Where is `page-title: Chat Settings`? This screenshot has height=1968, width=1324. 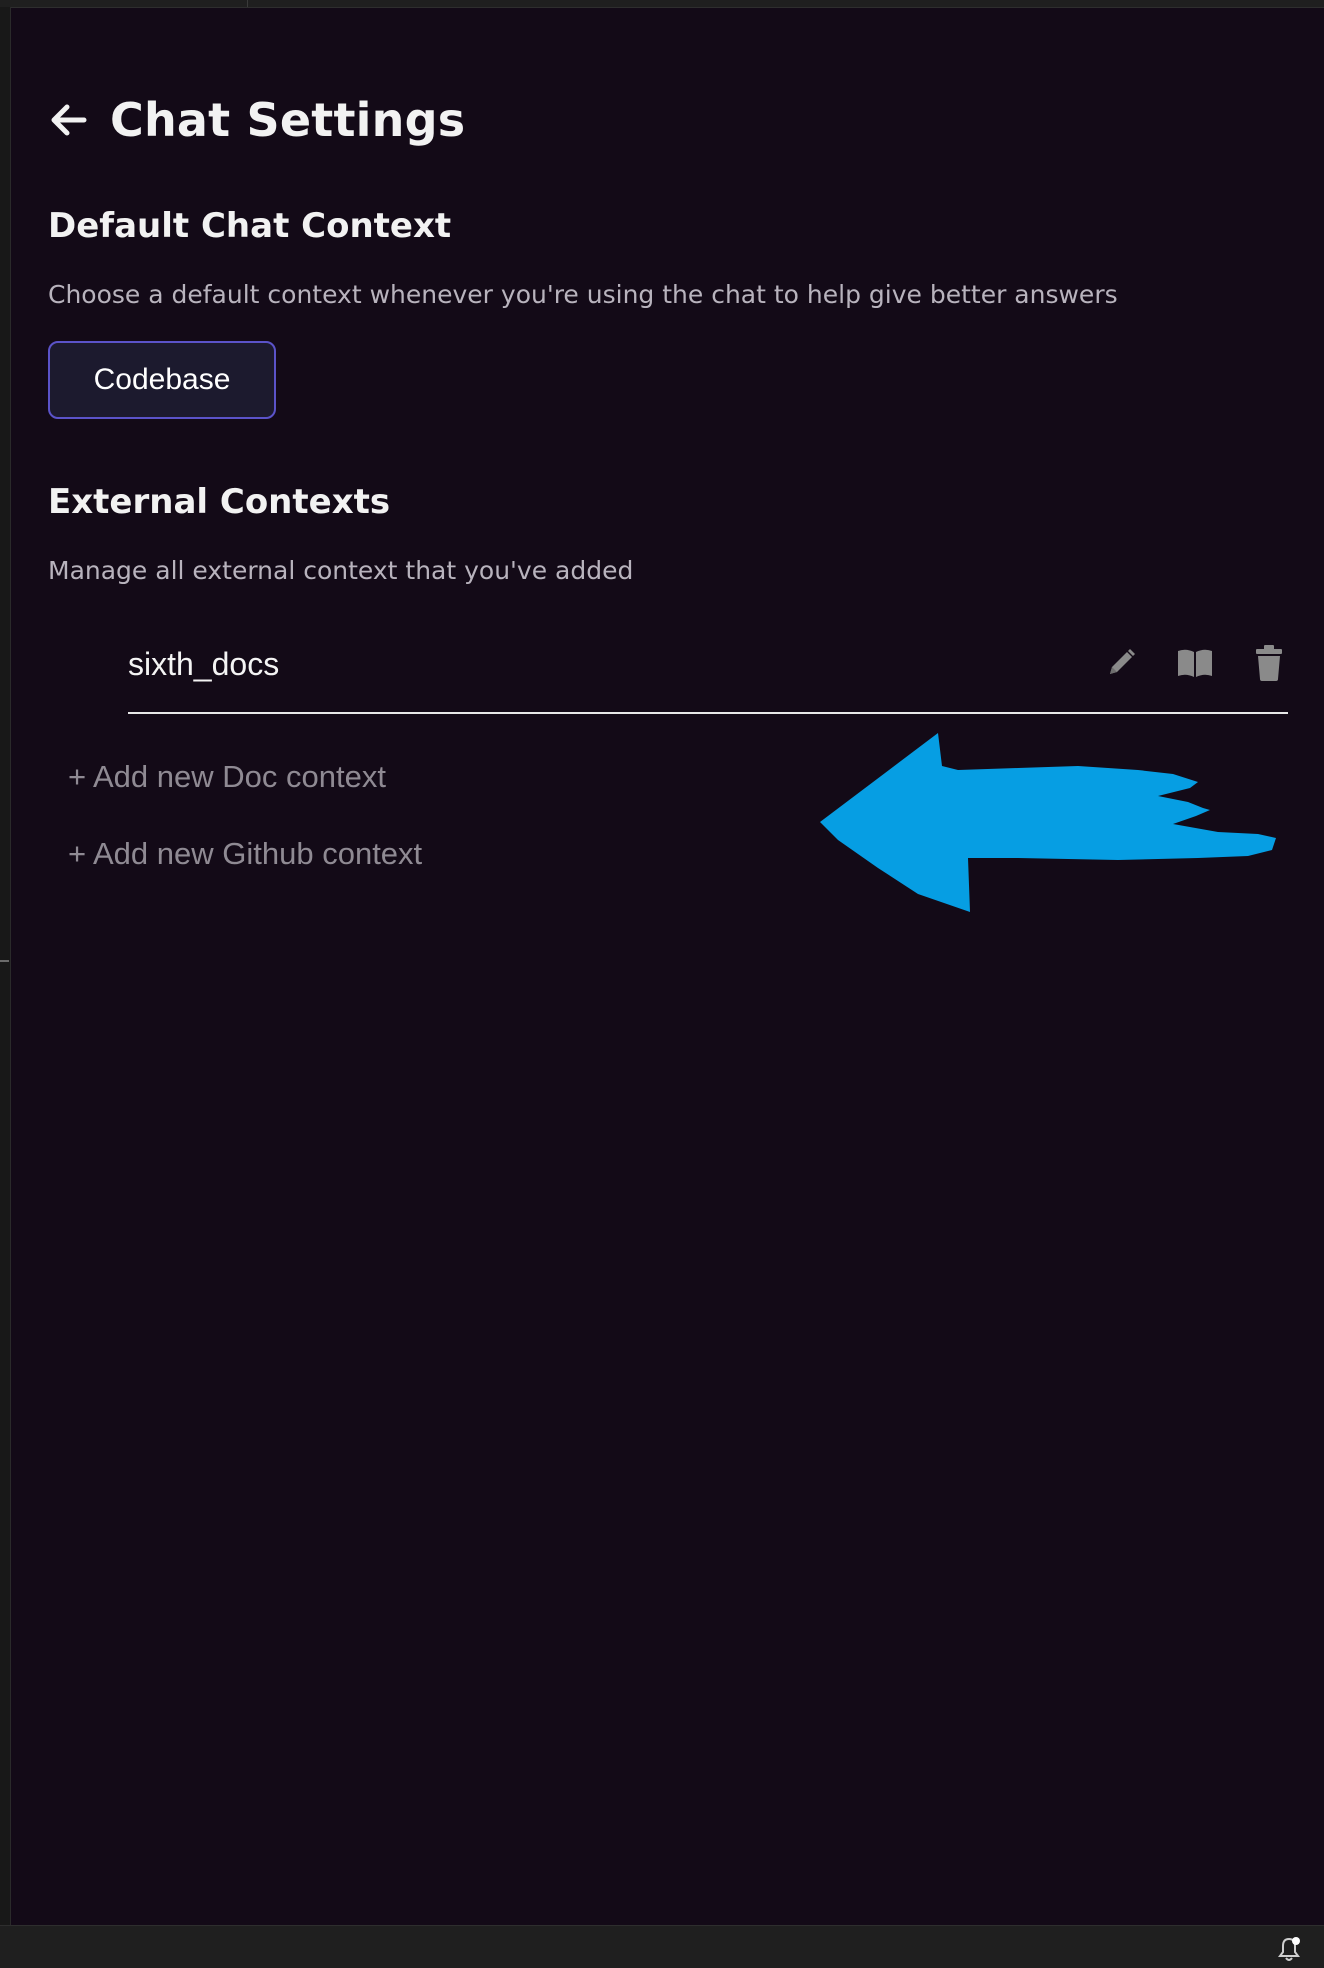 page-title: Chat Settings is located at coordinates (288, 120).